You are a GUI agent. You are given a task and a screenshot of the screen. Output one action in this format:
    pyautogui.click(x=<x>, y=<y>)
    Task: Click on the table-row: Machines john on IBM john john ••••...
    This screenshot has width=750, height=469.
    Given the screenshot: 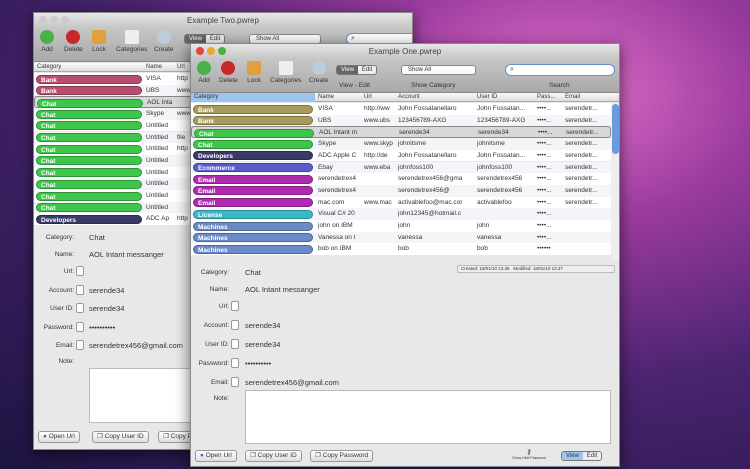 What is the action you would take?
    pyautogui.click(x=401, y=226)
    